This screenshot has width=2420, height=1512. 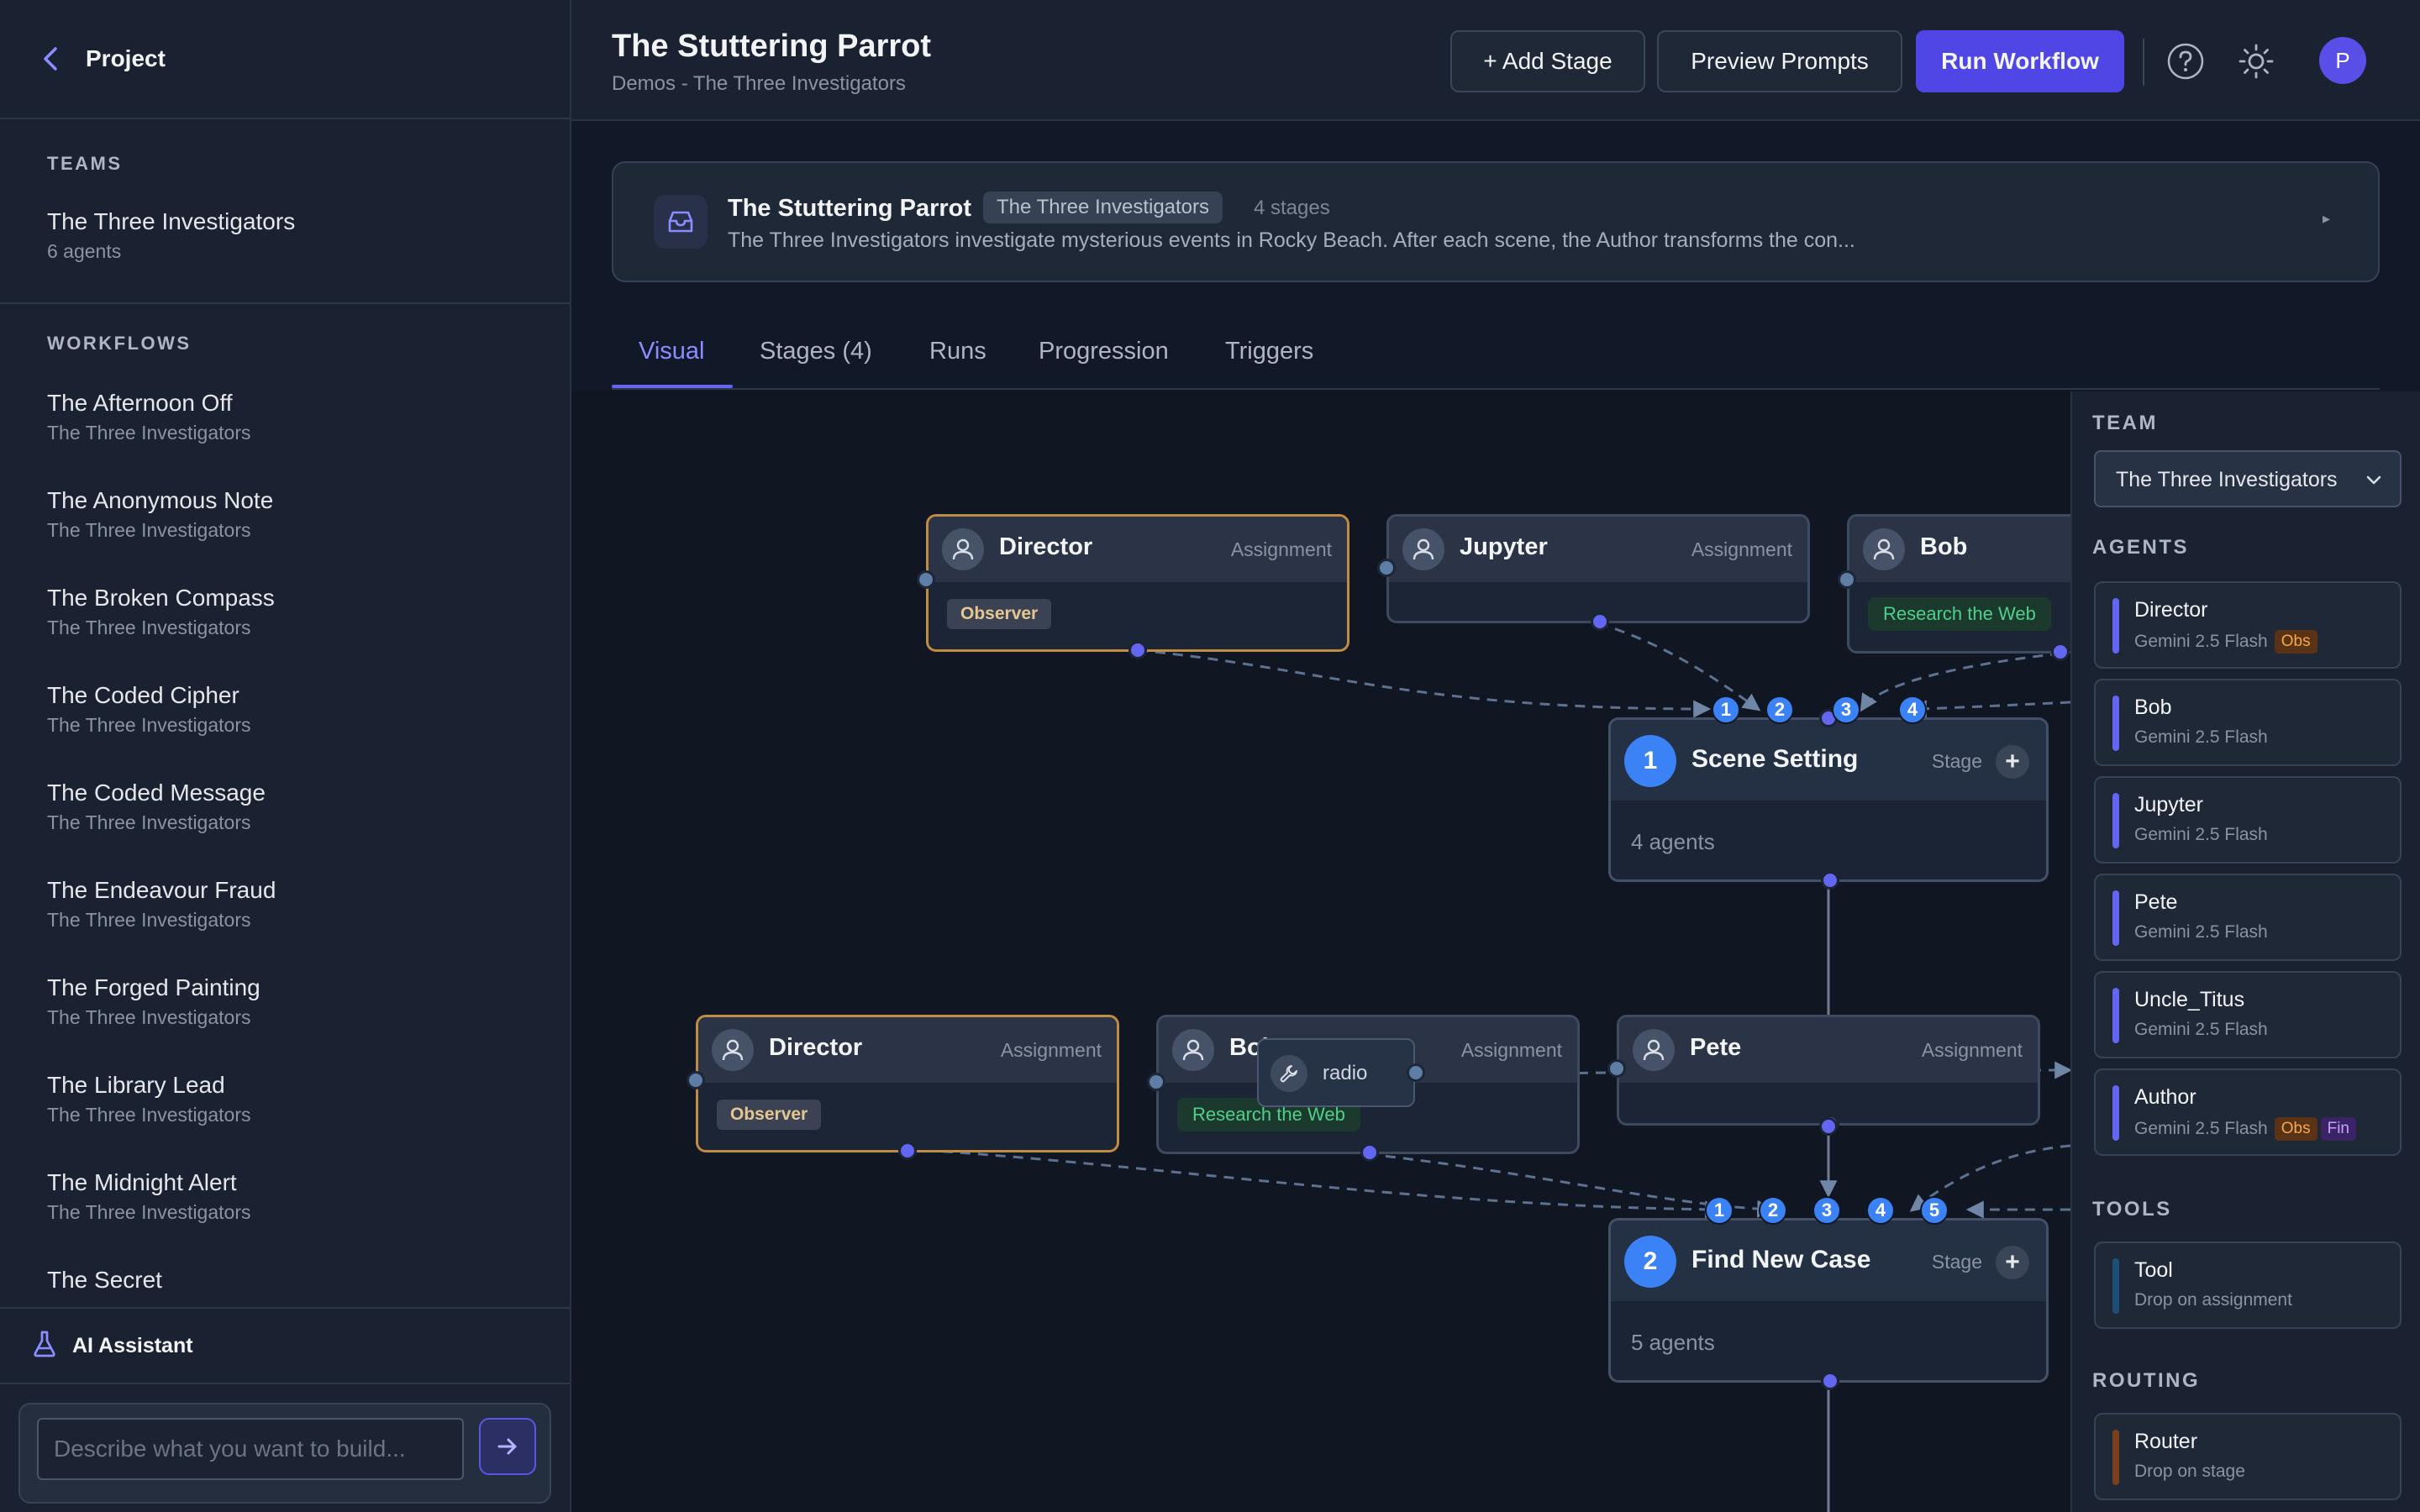 What do you see at coordinates (772, 46) in the screenshot?
I see `page-title: The Stuttering Parrot` at bounding box center [772, 46].